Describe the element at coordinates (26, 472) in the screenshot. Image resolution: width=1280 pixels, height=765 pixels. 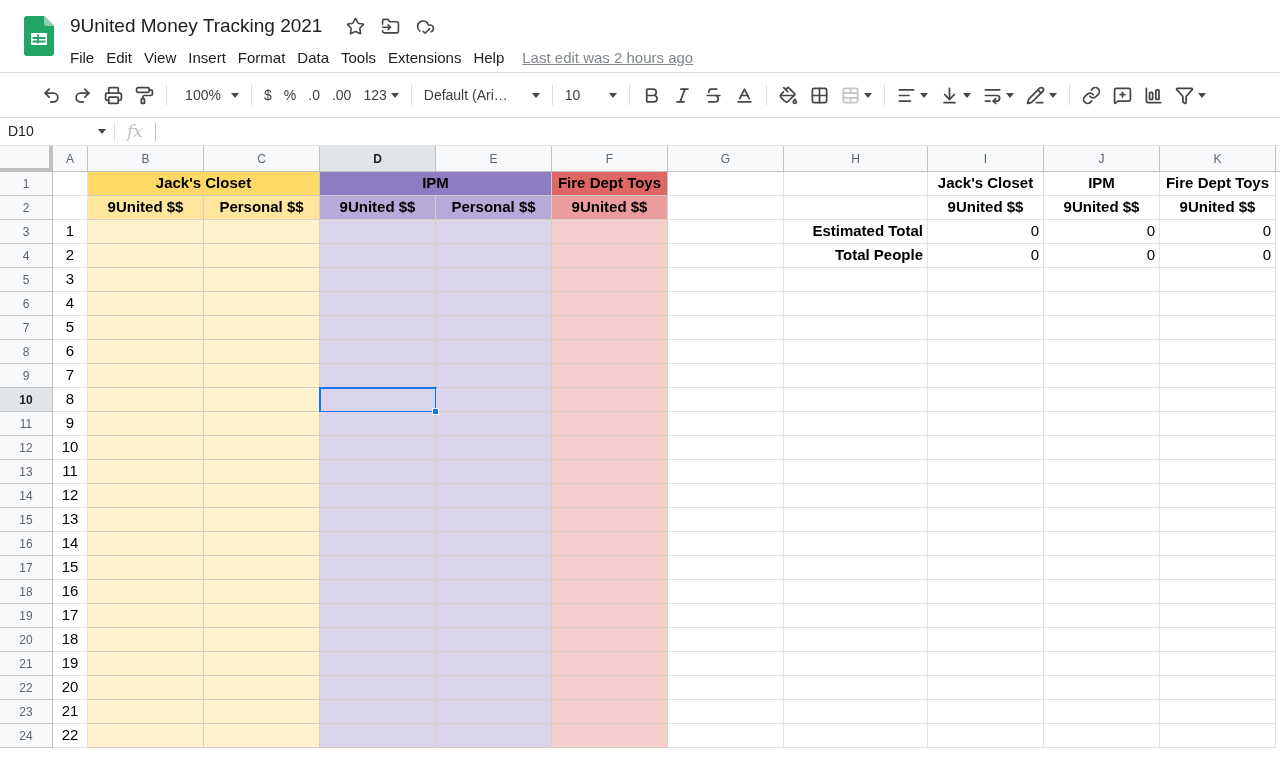
I see `row-header: 13` at that location.